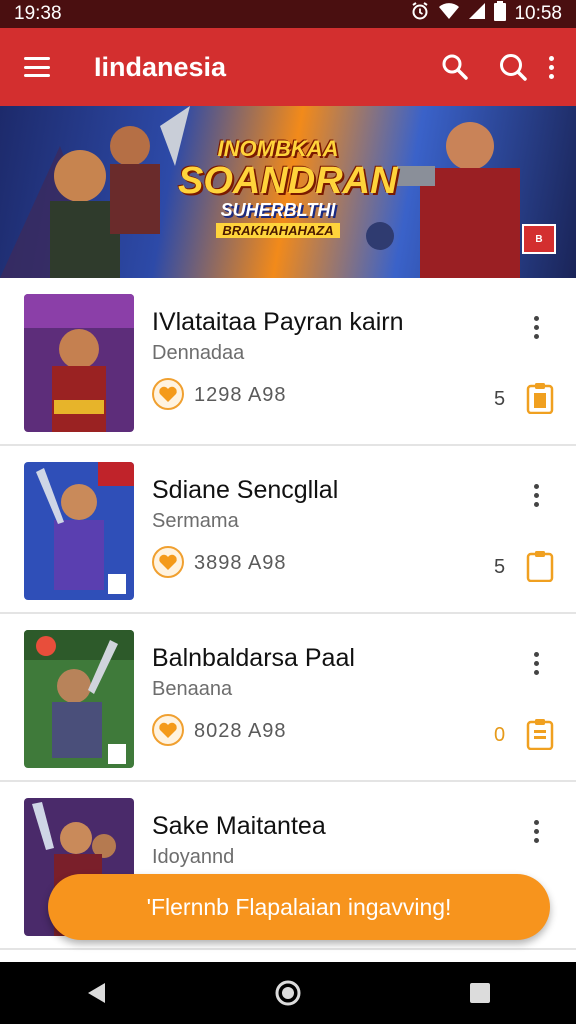  What do you see at coordinates (278, 230) in the screenshot?
I see `banner-line4: BRAKHAHAHAZA` at bounding box center [278, 230].